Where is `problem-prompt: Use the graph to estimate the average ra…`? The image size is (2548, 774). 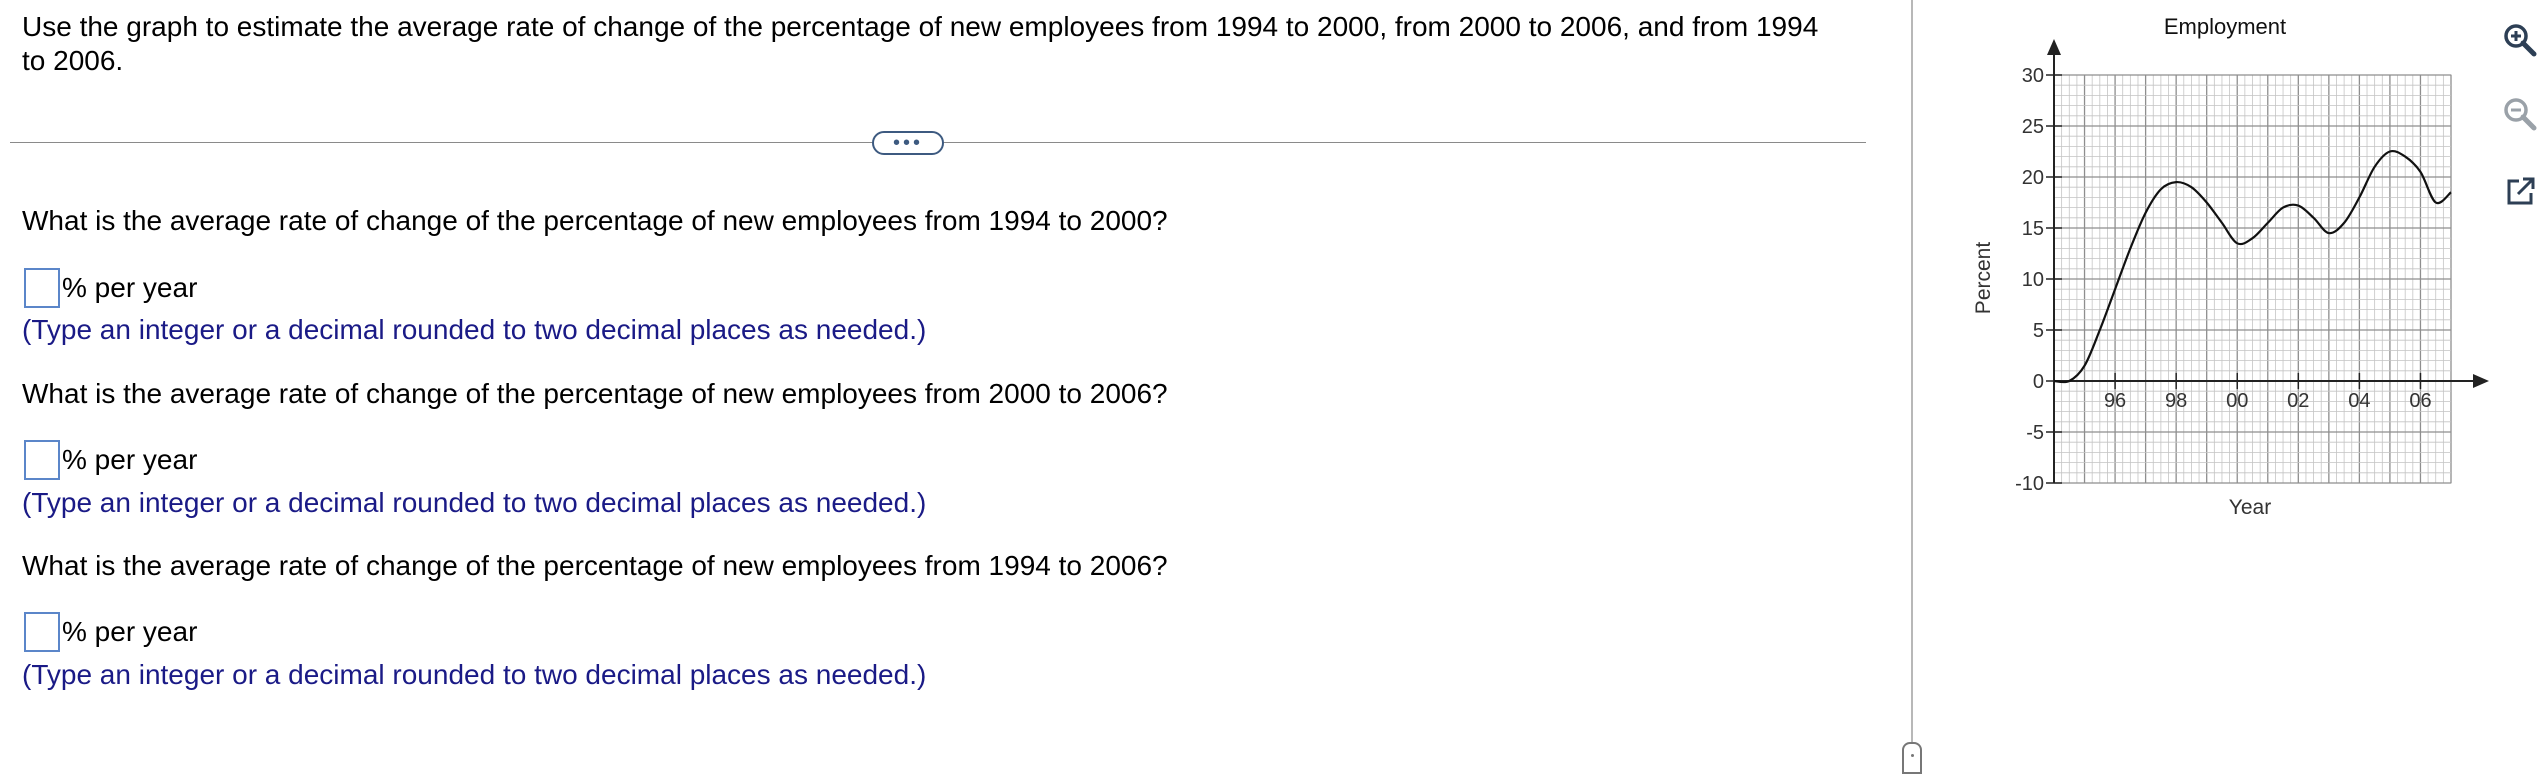 problem-prompt: Use the graph to estimate the average ra… is located at coordinates (920, 43).